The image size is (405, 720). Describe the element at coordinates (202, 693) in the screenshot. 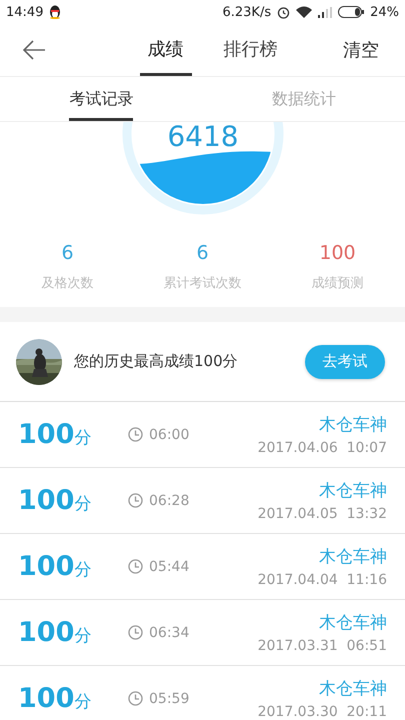

I see `record-row: 100分 05:59 木仓车神 2017.03.30 20:11` at that location.